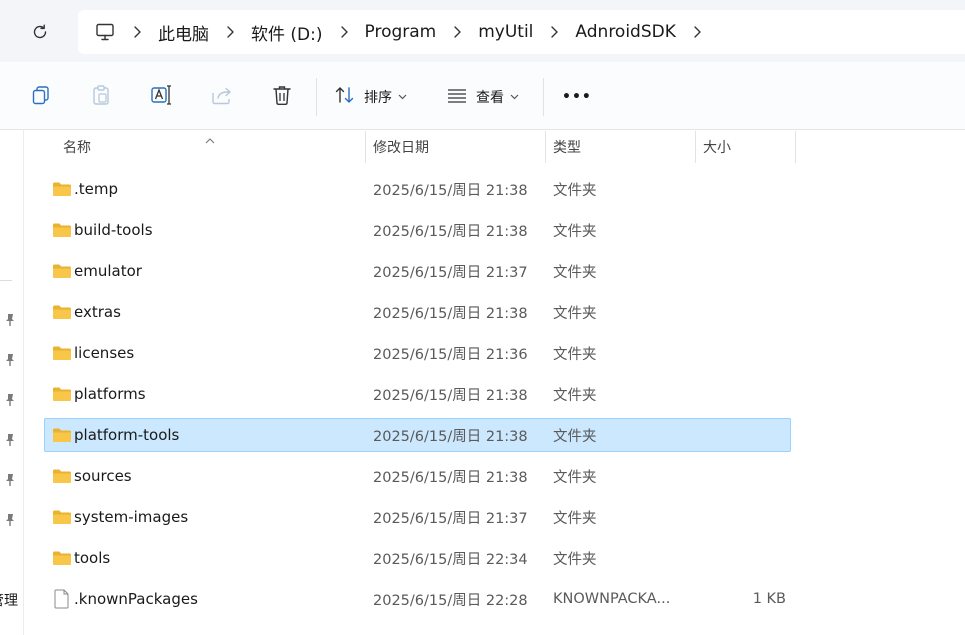 The height and width of the screenshot is (635, 965). I want to click on file-row: platforms 2025/6/15/周日 21:38 文件夹, so click(417, 394).